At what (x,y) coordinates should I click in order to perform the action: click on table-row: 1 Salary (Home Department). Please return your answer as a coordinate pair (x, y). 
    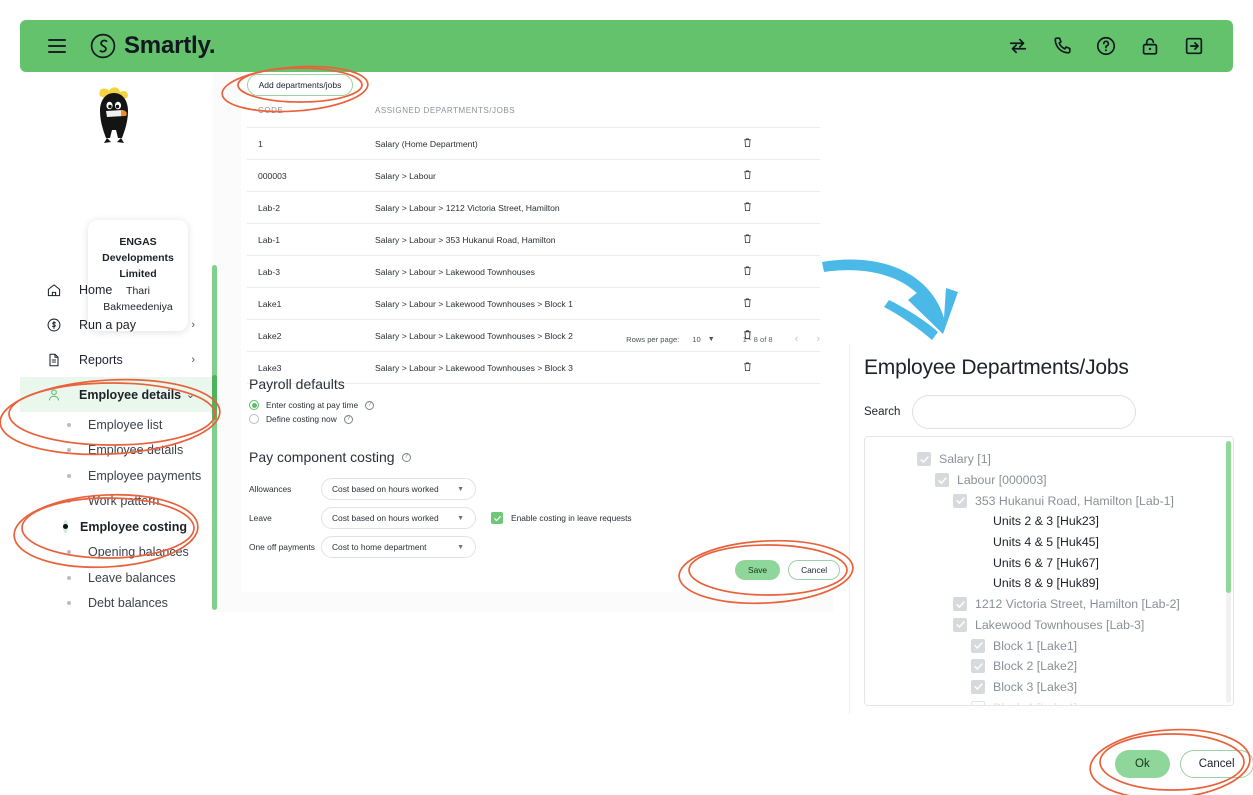
    Looking at the image, I should click on (533, 143).